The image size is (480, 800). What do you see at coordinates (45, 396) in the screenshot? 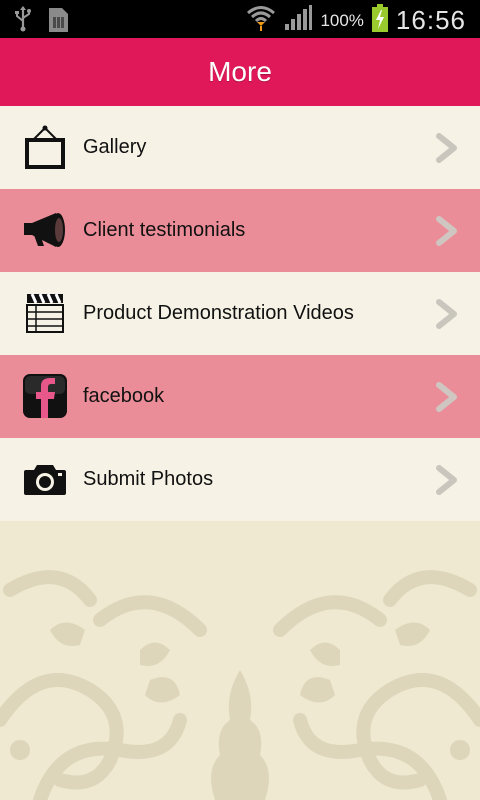
I see `facebook-icon` at bounding box center [45, 396].